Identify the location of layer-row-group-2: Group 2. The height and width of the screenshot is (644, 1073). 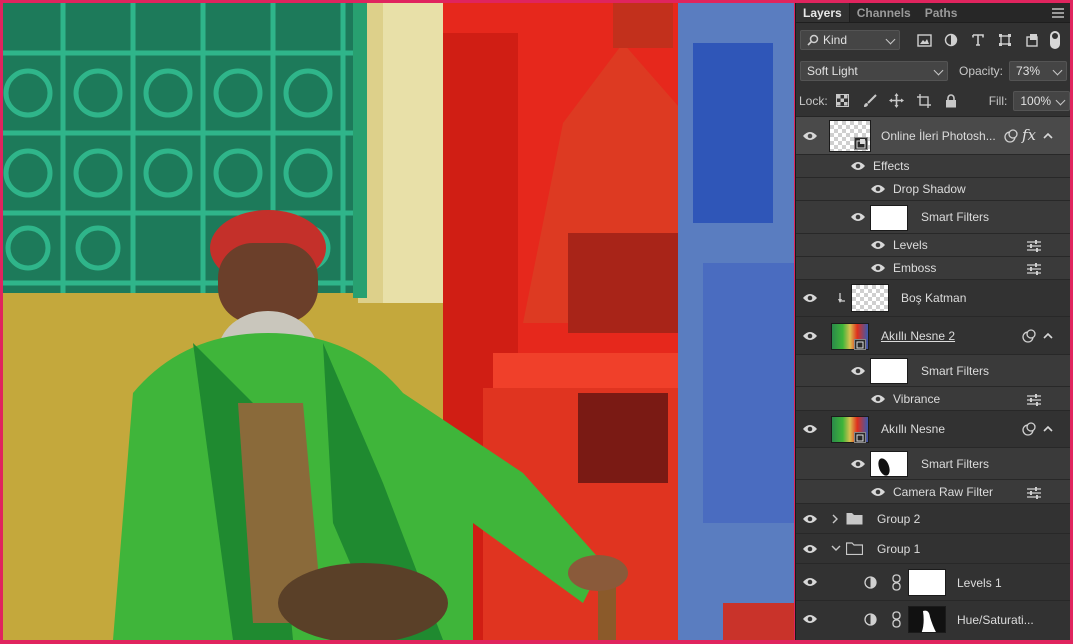
(933, 519).